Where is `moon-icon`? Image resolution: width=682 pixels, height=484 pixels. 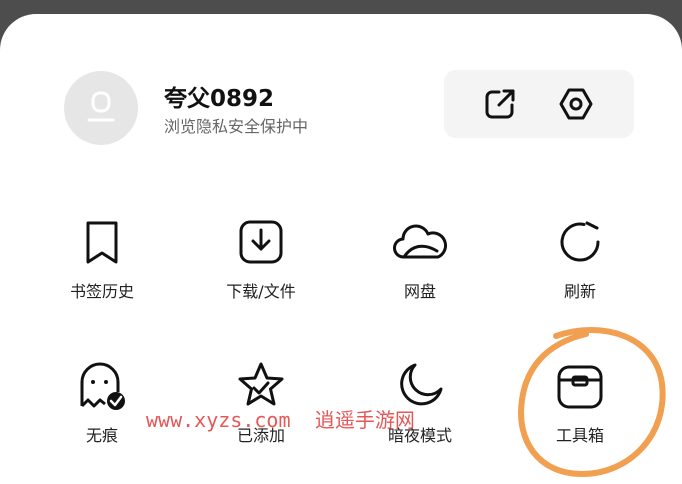 moon-icon is located at coordinates (420, 386).